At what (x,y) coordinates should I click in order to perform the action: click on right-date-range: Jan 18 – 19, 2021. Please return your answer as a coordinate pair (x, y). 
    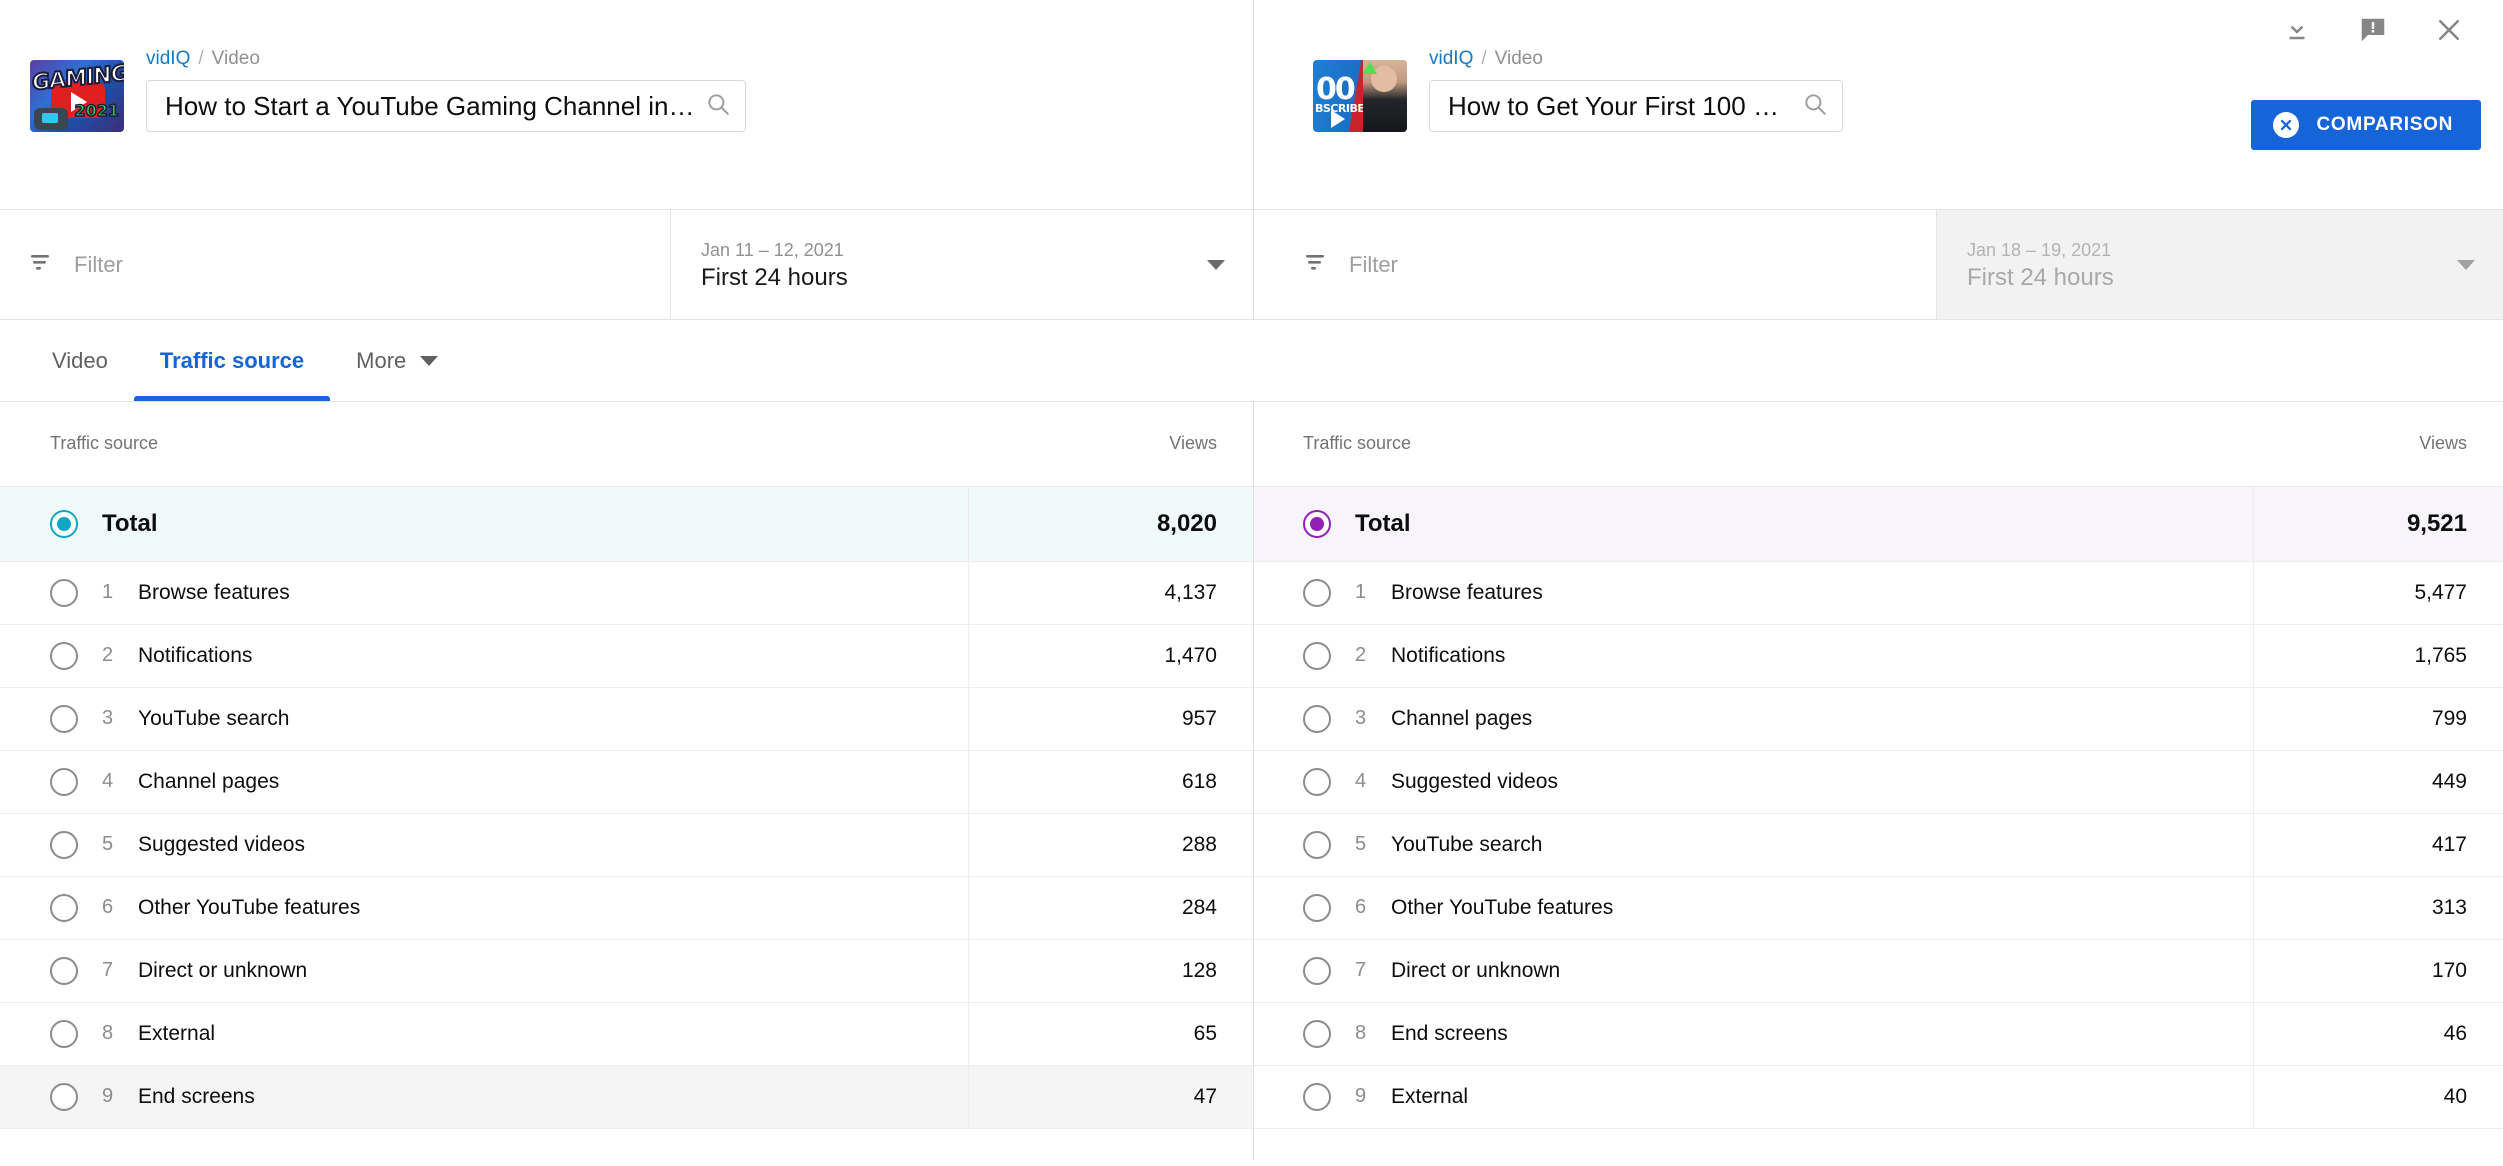
    Looking at the image, I should click on (2039, 249).